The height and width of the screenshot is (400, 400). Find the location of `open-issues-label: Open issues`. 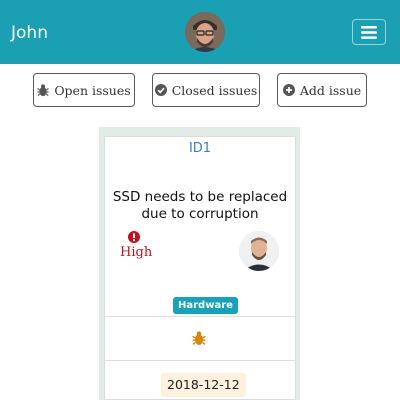

open-issues-label: Open issues is located at coordinates (92, 90).